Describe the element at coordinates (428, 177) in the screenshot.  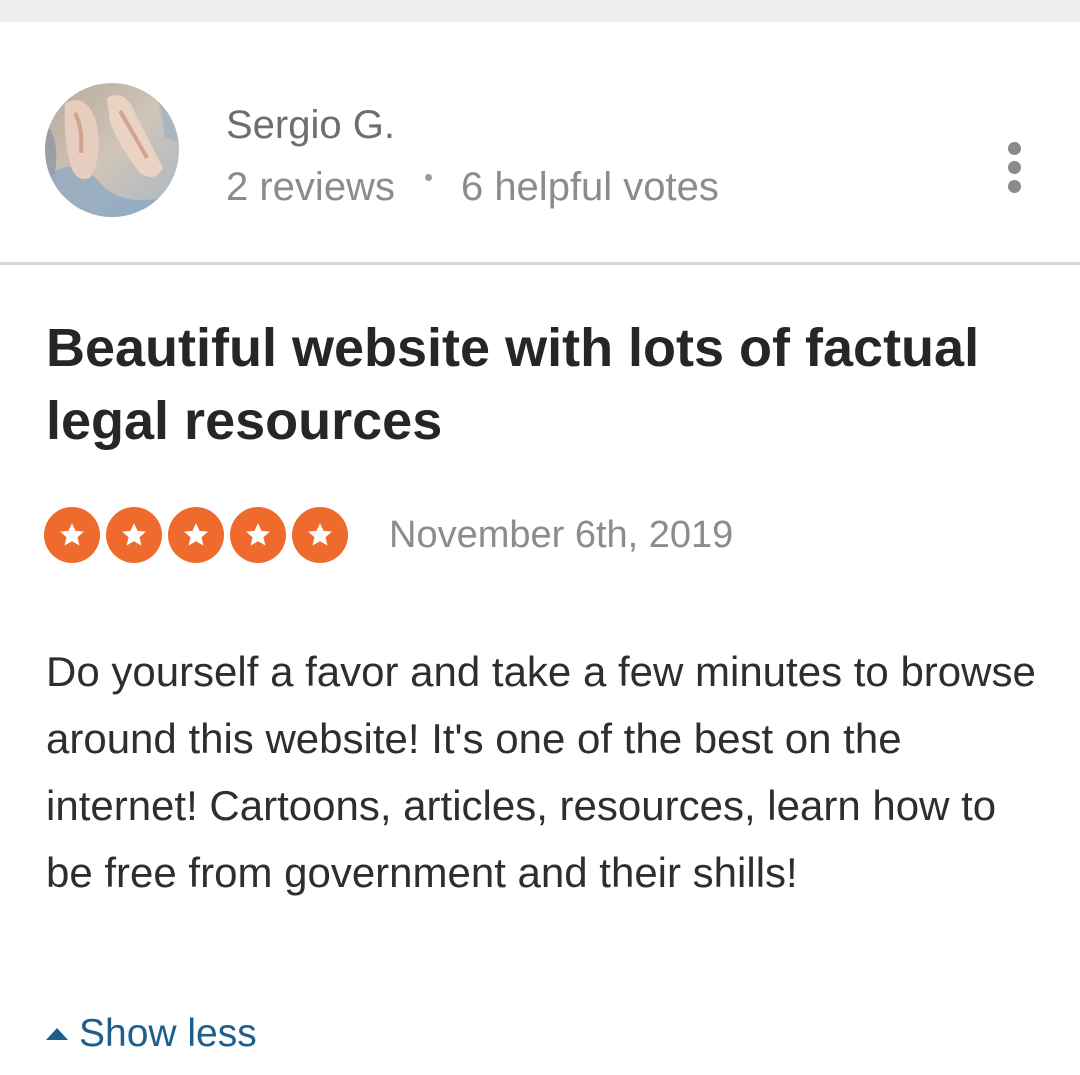
I see `separator-dot` at that location.